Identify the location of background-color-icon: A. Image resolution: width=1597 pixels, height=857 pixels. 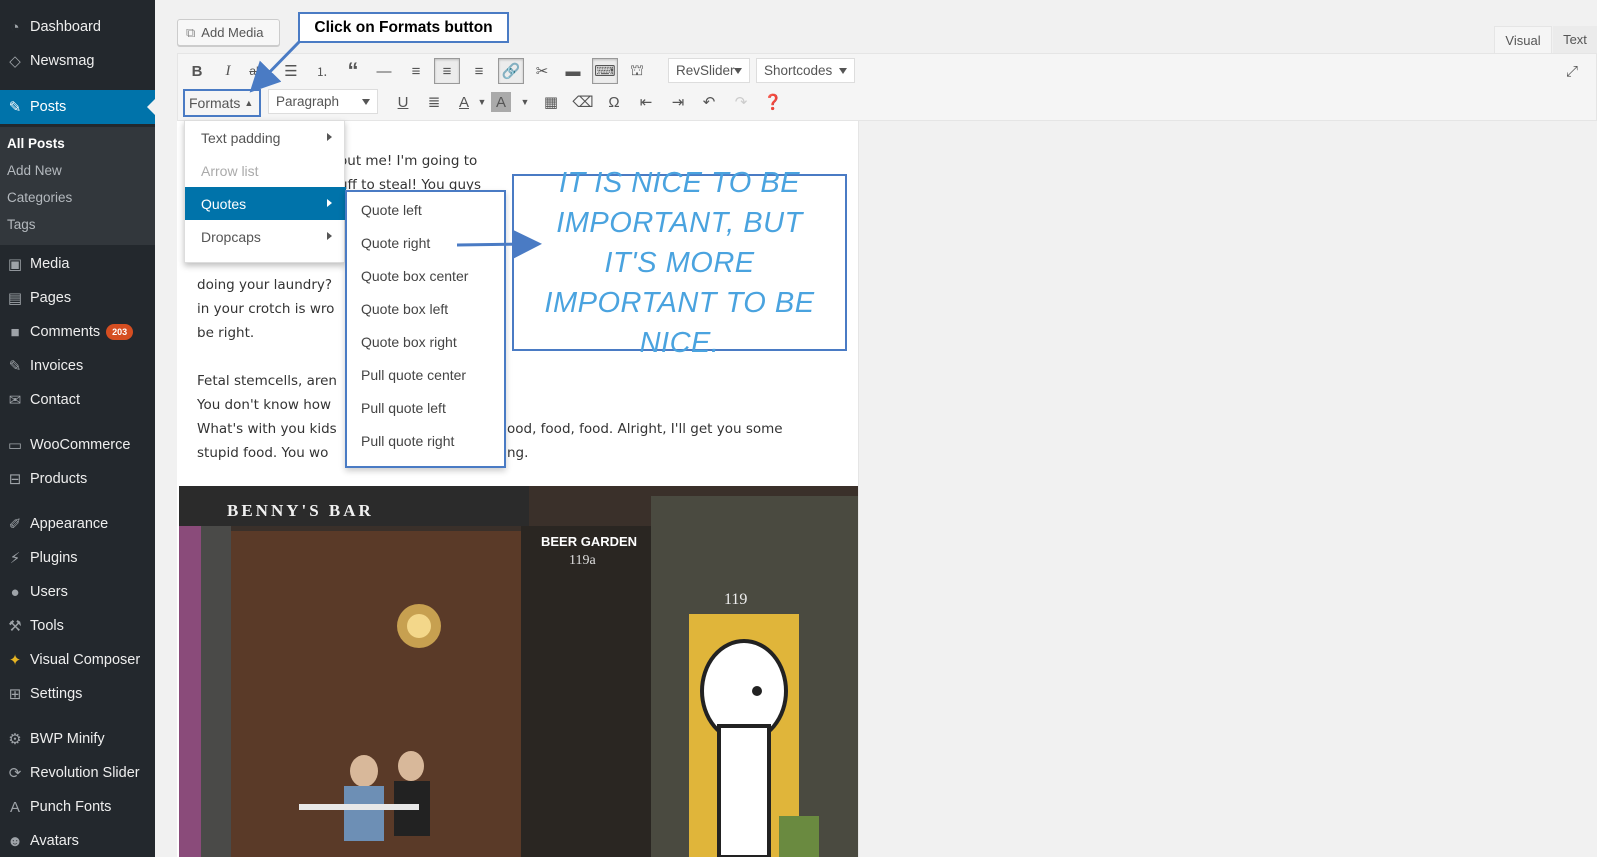
(501, 102).